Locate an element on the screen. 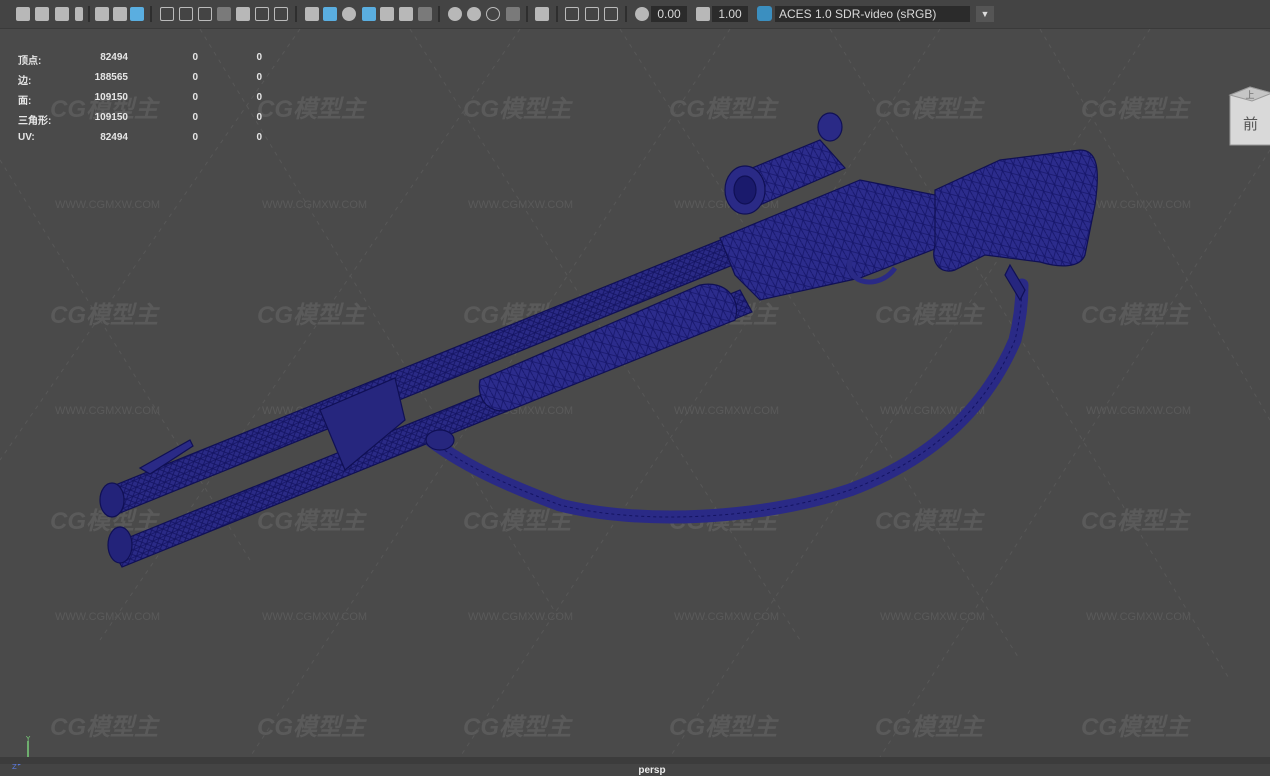 This screenshot has width=1270, height=776. isolate-select-icon is located at coordinates (542, 14).